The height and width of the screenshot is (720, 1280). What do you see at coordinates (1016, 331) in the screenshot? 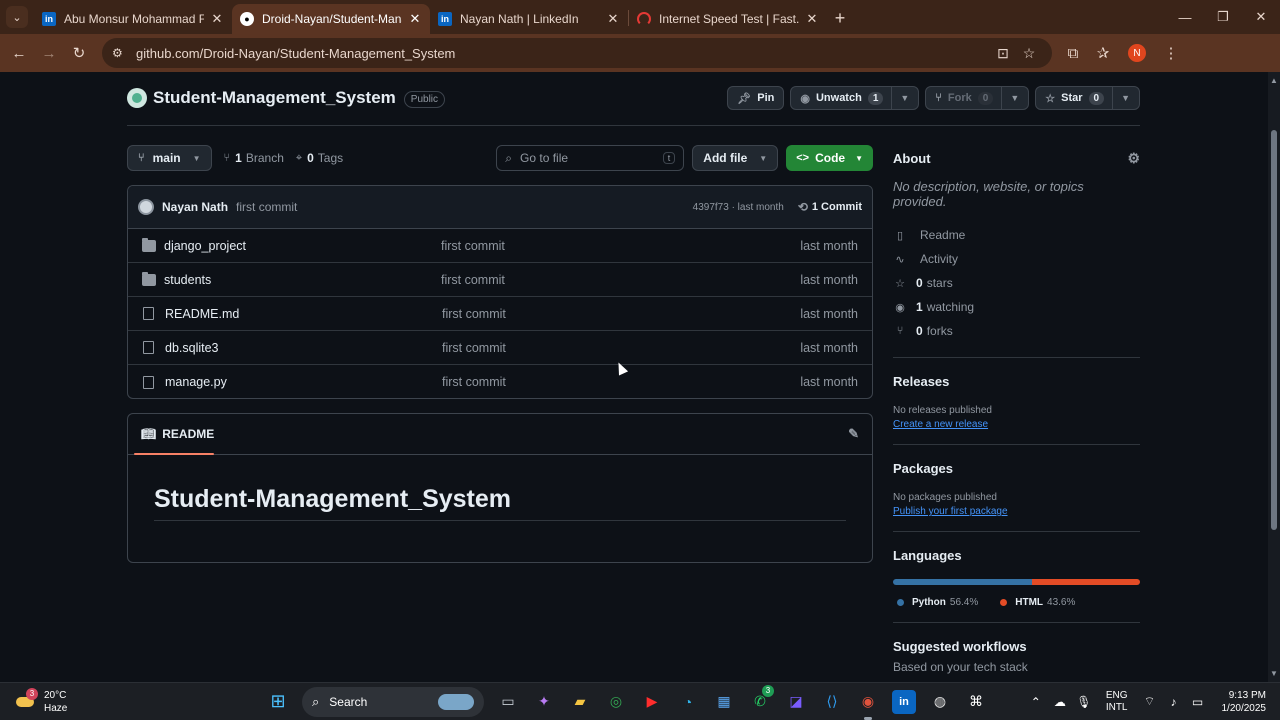
I see `about-item-forks: ⑂ 0 forks` at bounding box center [1016, 331].